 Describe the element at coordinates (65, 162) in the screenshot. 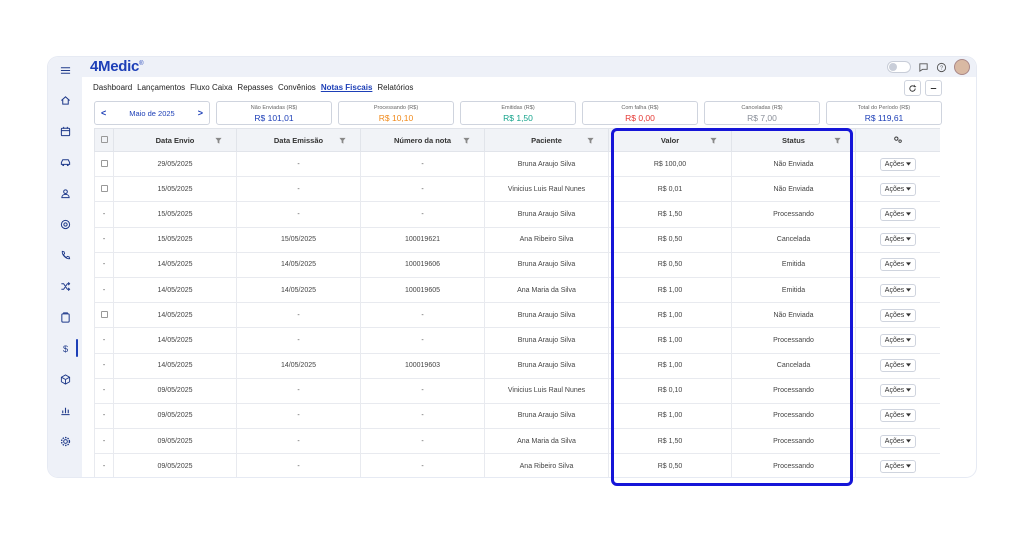

I see `car-icon` at that location.